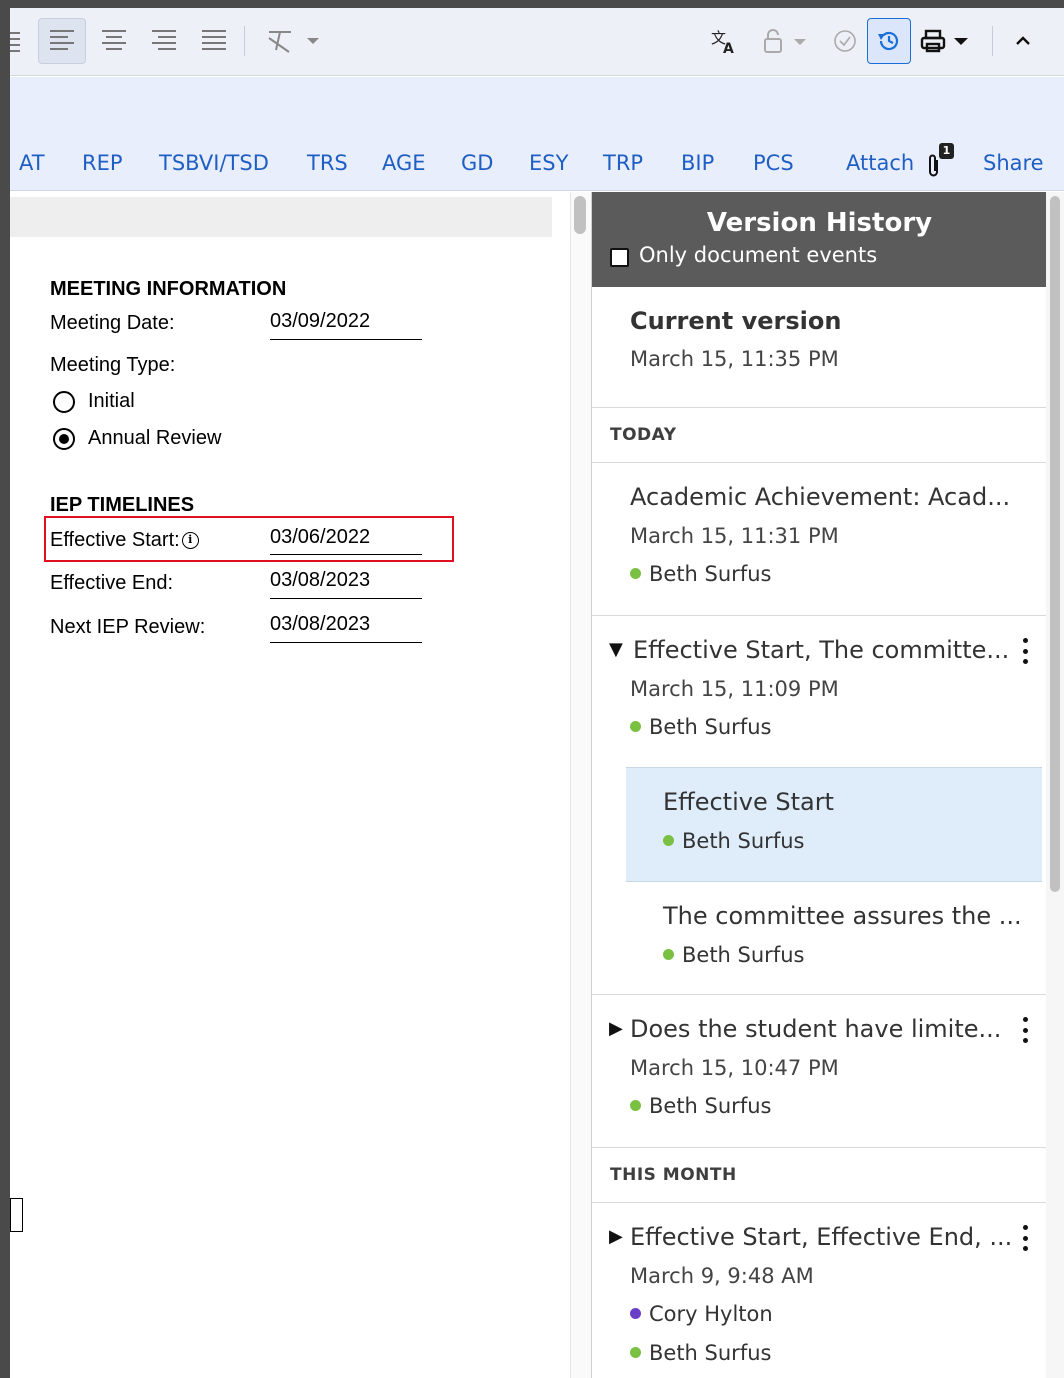 The image size is (1064, 1378). I want to click on user-name: Cory Hylton, so click(711, 1314).